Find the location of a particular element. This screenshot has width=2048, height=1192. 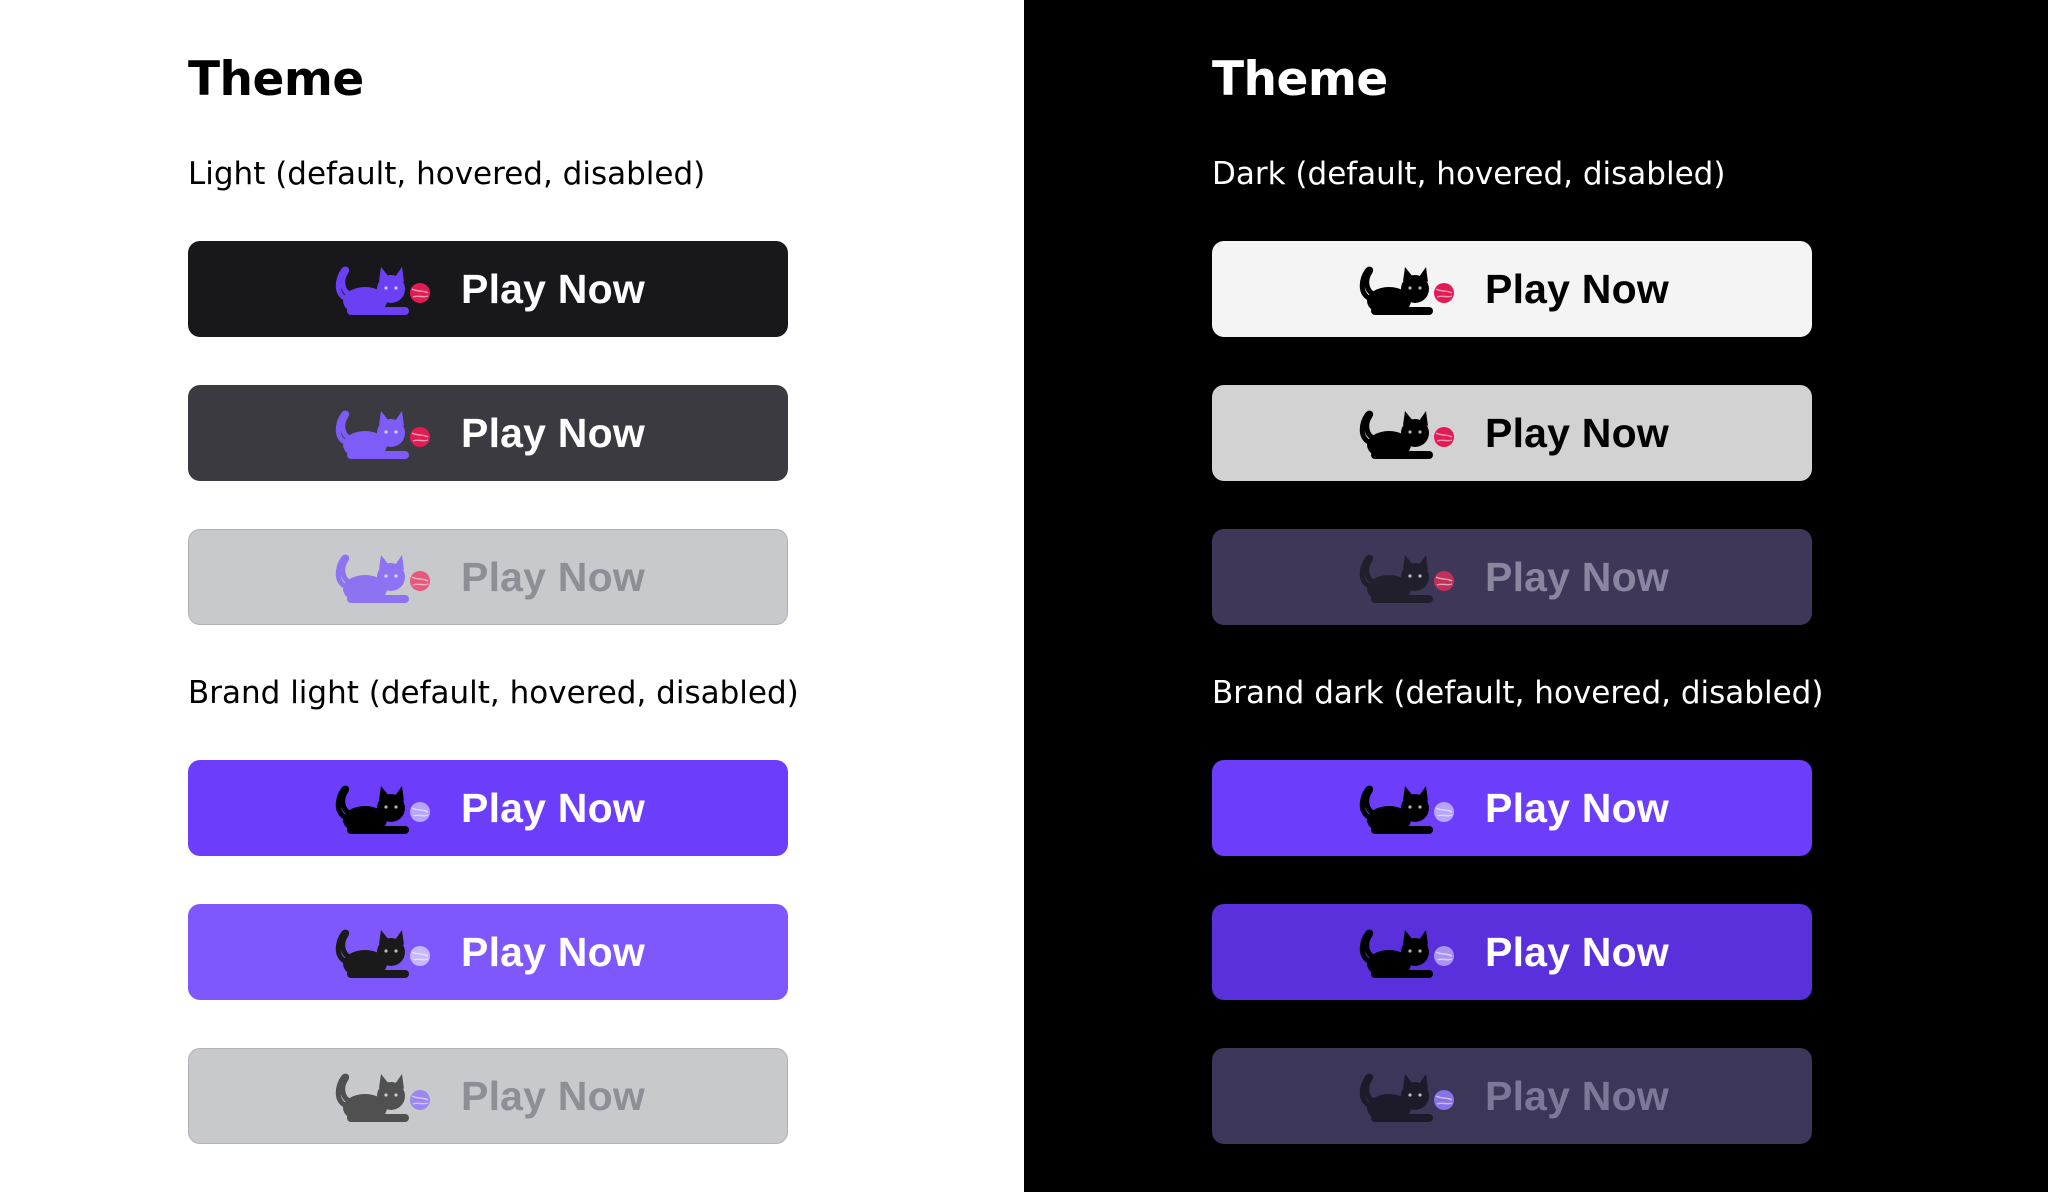

play-now-button-brand-light-disabled: Play Now is located at coordinates (488, 1096).